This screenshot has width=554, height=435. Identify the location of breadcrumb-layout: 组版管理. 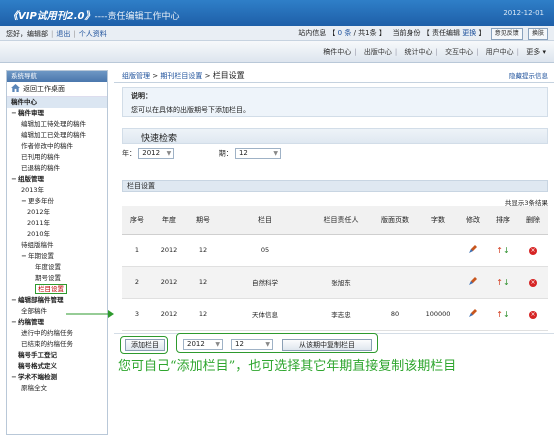
(136, 76).